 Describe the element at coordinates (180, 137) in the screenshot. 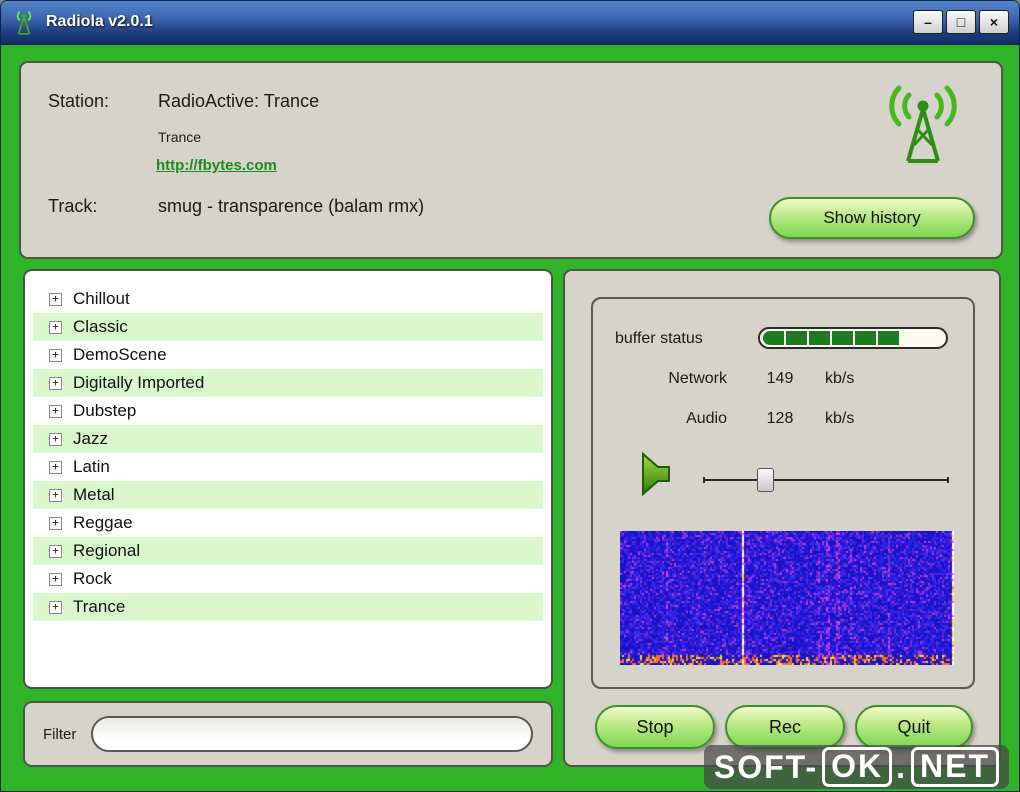

I see `station-genre: Trance` at that location.